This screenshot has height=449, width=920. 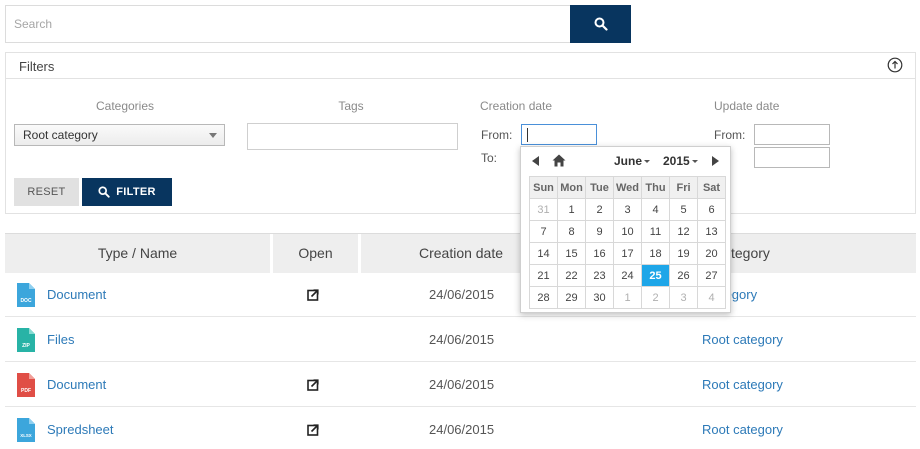 I want to click on filter-button-label: FILTER, so click(x=136, y=192).